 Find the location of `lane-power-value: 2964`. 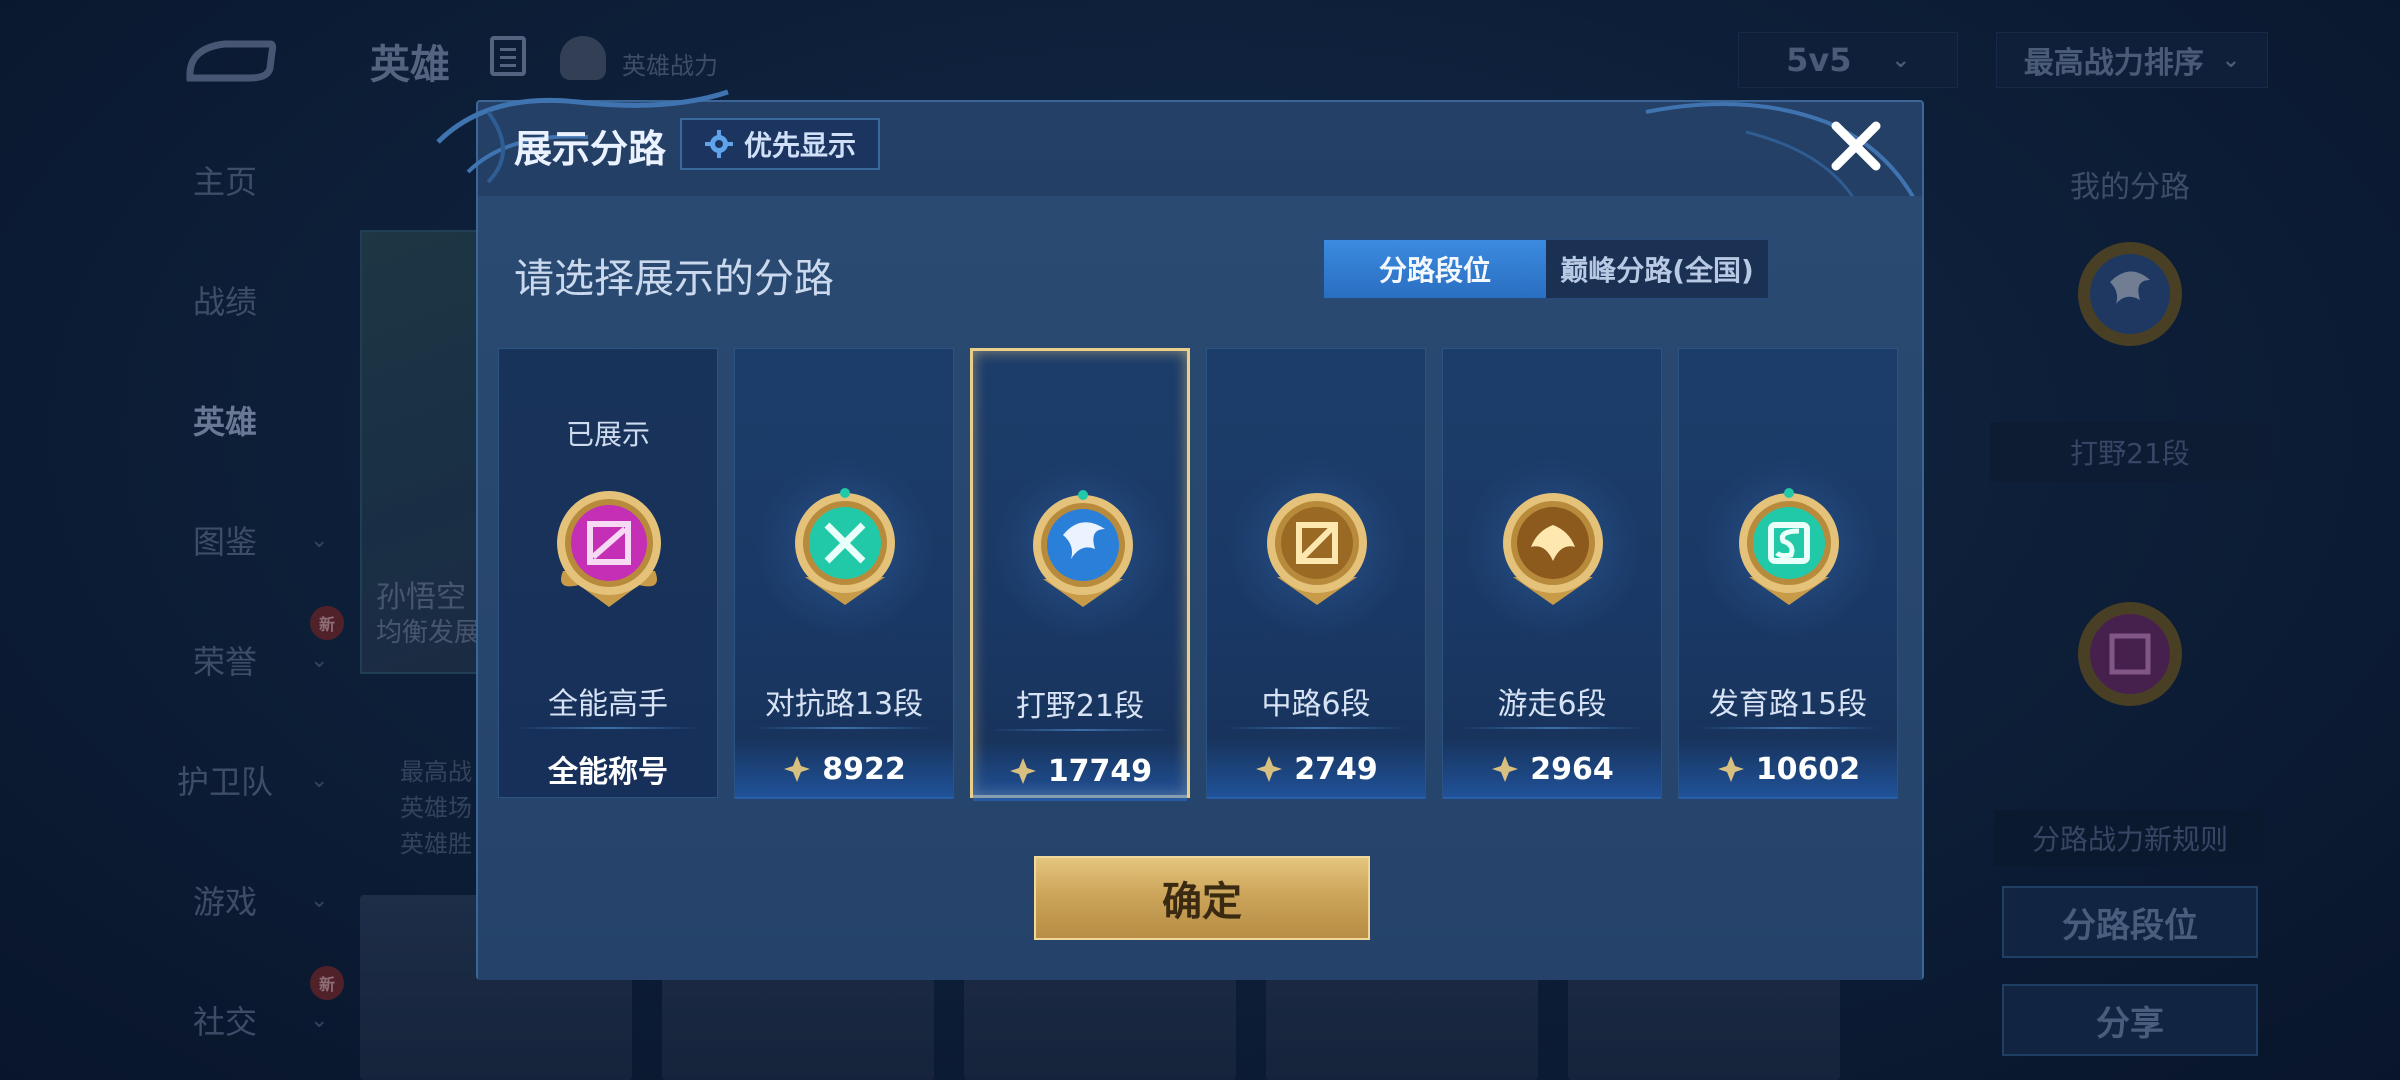

lane-power-value: 2964 is located at coordinates (1572, 769).